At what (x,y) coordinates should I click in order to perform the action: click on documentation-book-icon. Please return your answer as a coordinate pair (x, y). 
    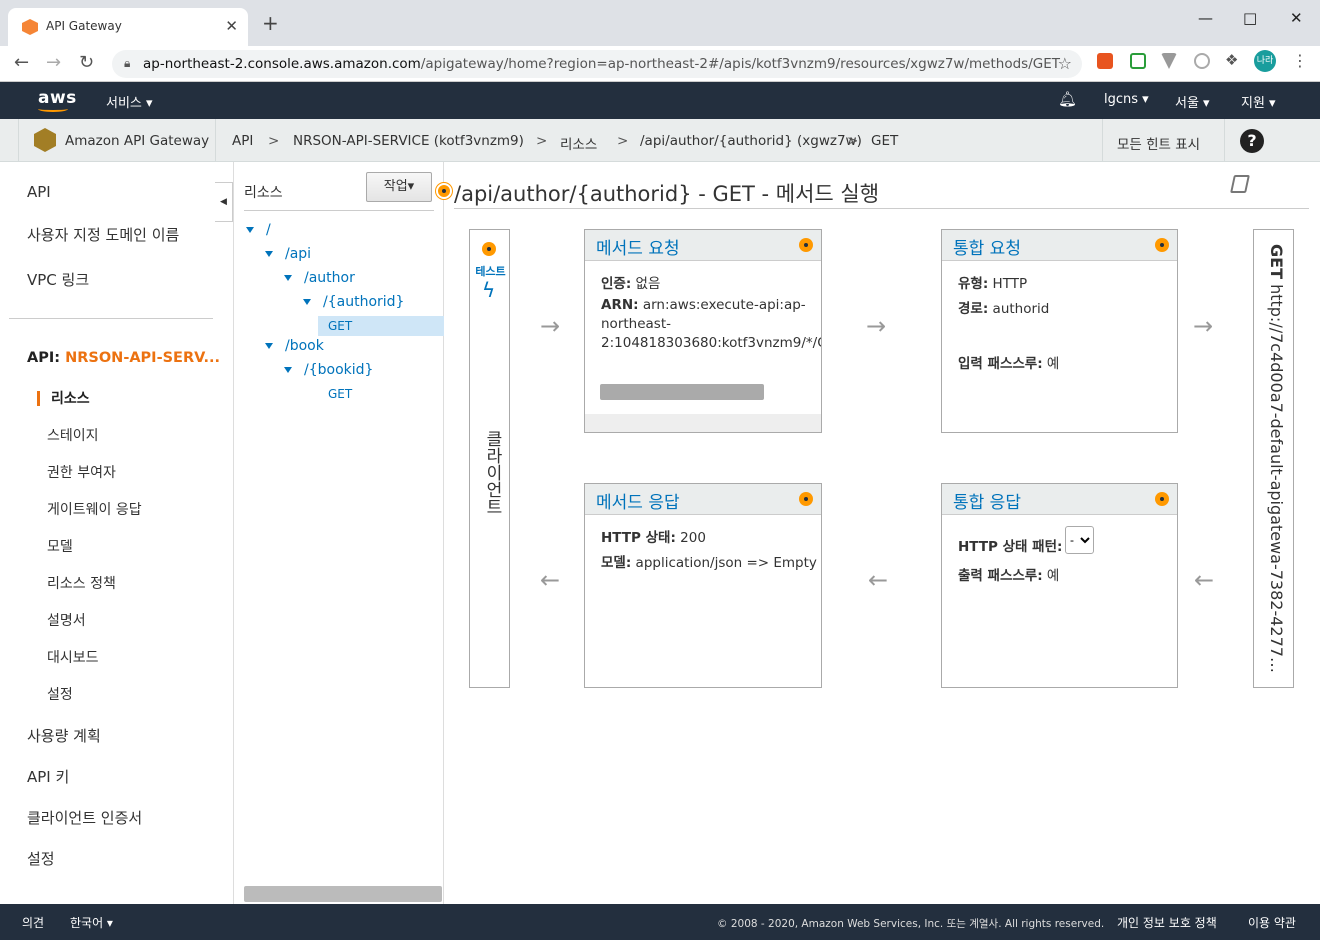
    Looking at the image, I should click on (1240, 184).